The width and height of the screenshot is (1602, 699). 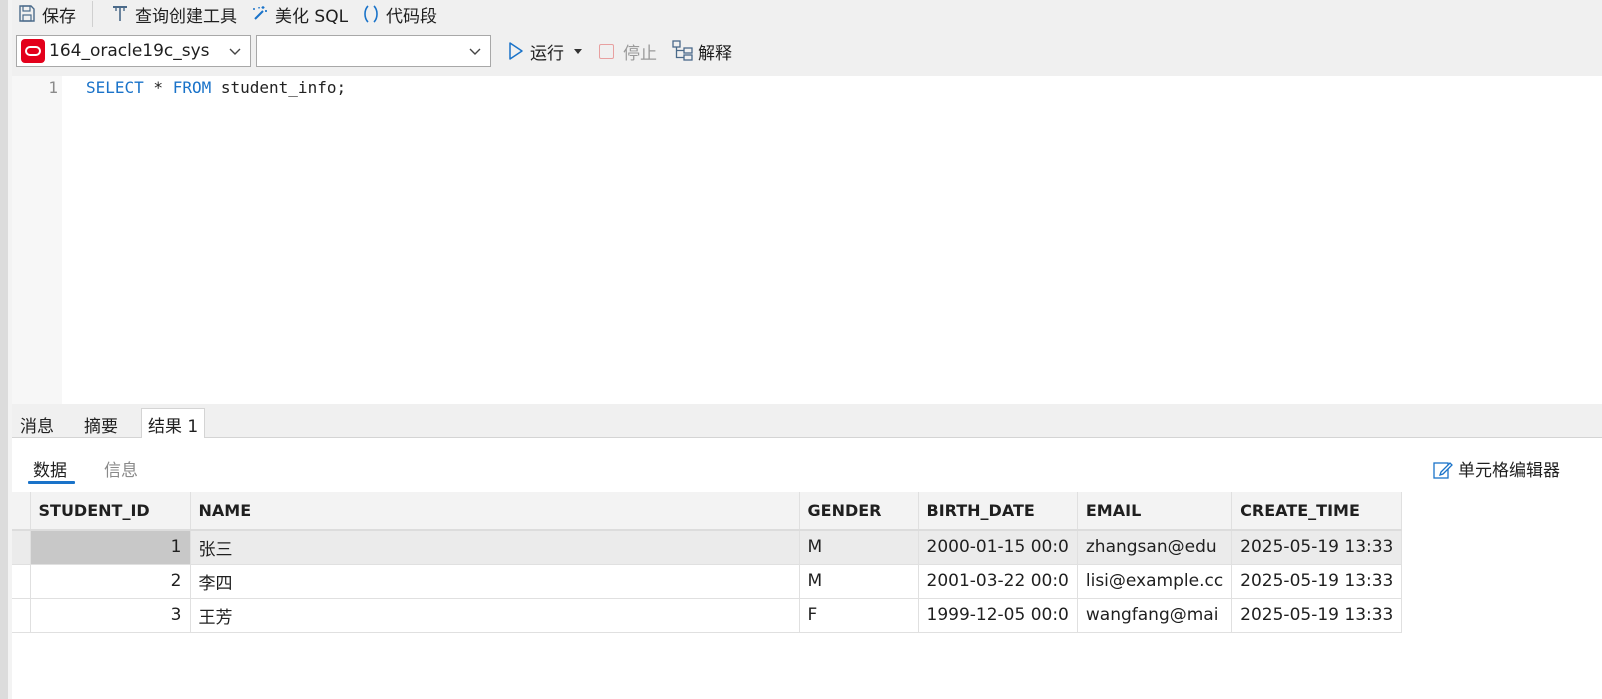 I want to click on query-builder-button: 查询创建工具, so click(x=173, y=14).